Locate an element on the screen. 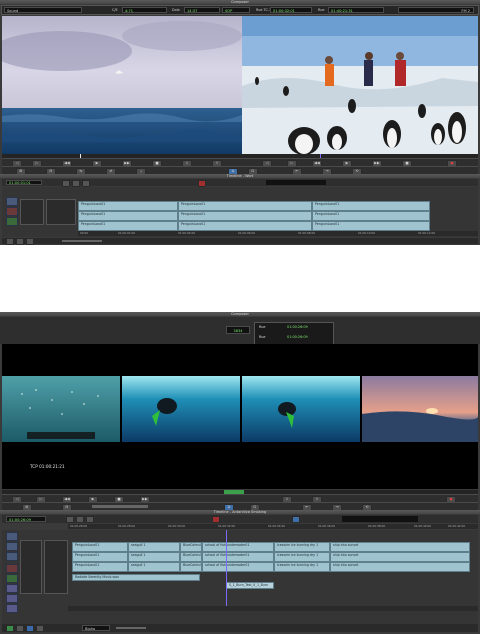 The height and width of the screenshot is (634, 480). filmstrip-frames is located at coordinates (240, 409).